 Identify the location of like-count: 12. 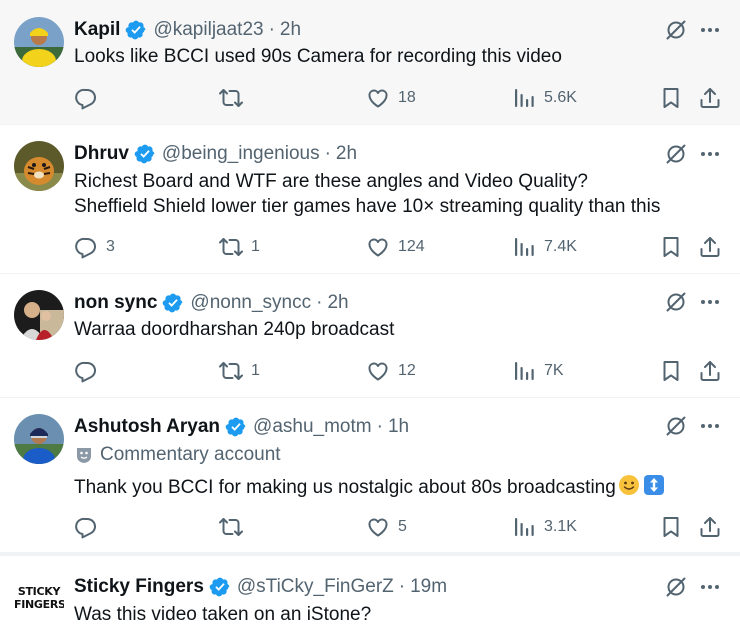
(407, 370).